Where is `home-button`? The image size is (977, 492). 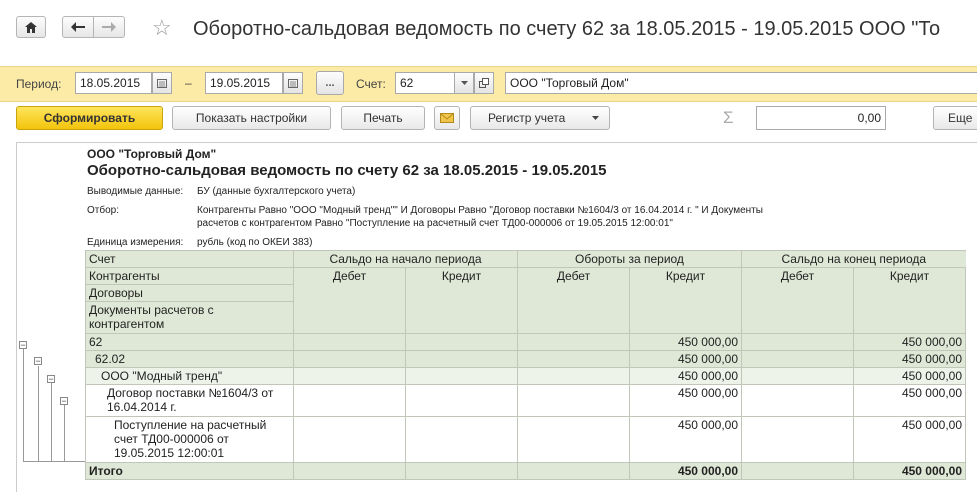 home-button is located at coordinates (31, 27).